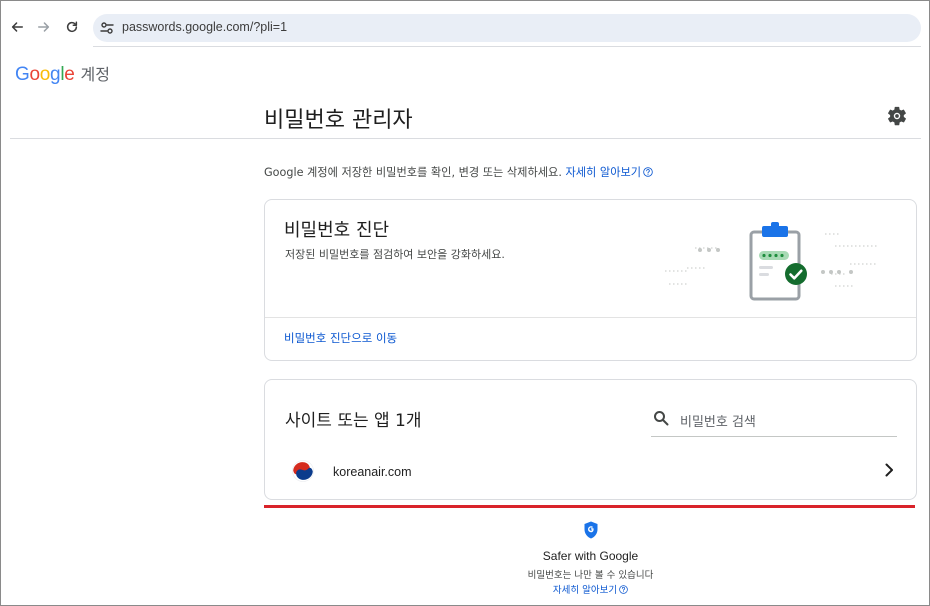 This screenshot has width=930, height=606. Describe the element at coordinates (337, 230) in the screenshot. I see `checkup-title: 비밀번호 진단` at that location.